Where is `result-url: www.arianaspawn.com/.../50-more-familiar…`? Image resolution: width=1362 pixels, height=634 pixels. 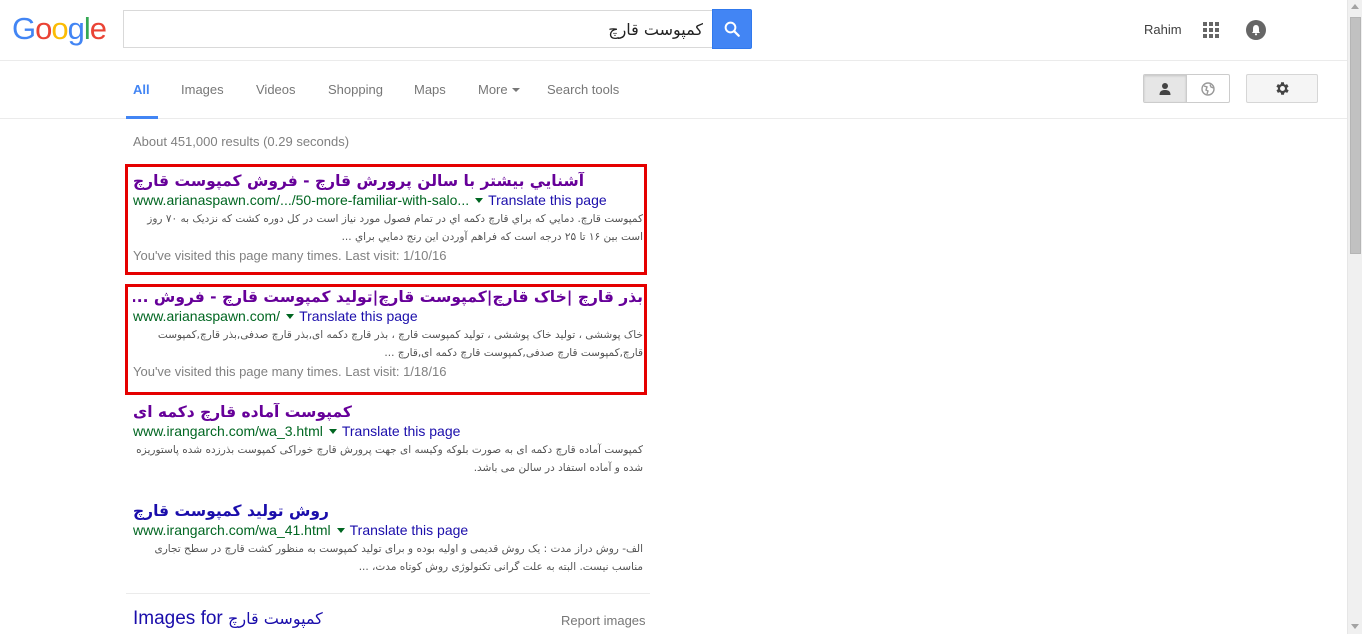
result-url: www.arianaspawn.com/.../50-more-familiar… is located at coordinates (301, 200).